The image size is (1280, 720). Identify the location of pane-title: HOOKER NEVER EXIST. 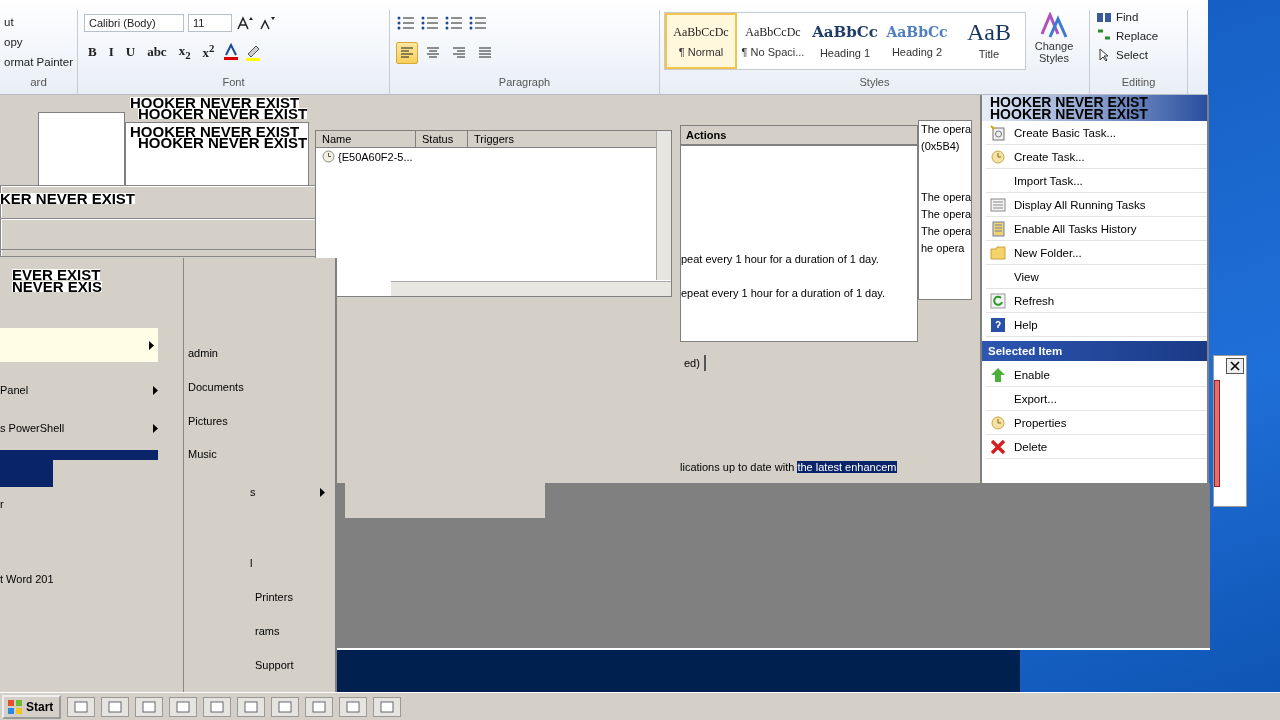
(1069, 102).